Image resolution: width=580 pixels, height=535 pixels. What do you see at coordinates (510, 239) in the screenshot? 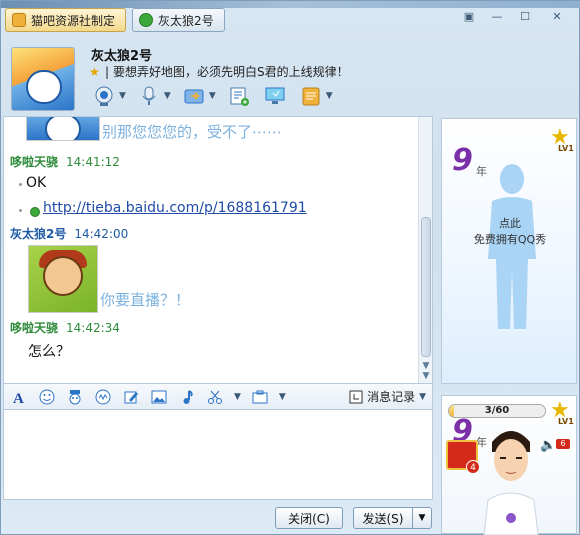
I see `show-line-2: 免费拥有QQ秀` at bounding box center [510, 239].